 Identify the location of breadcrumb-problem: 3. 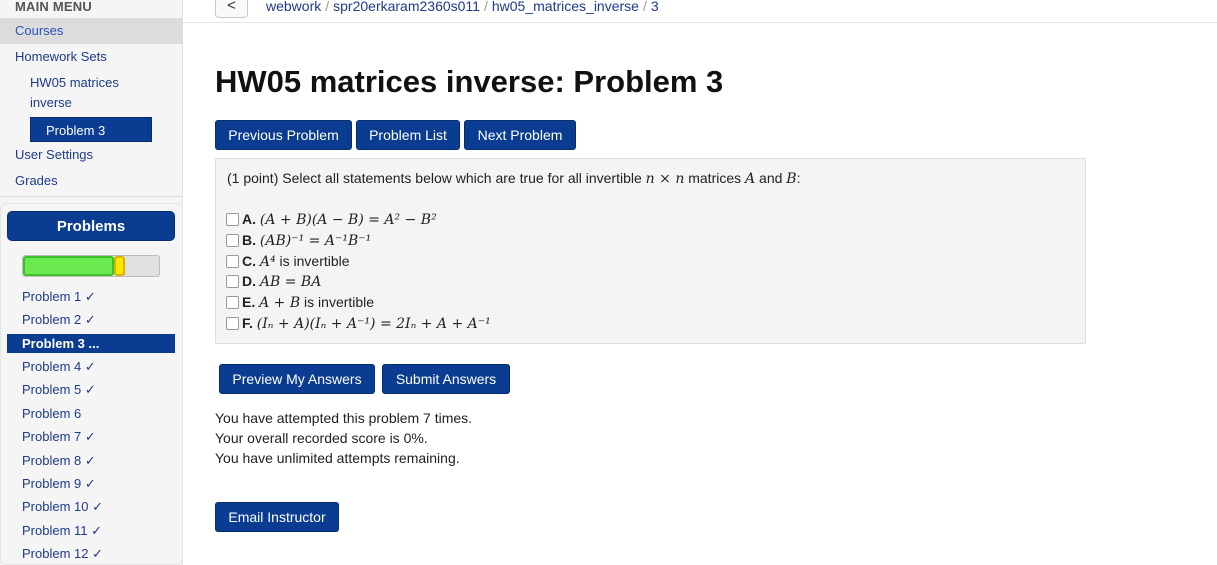
(654, 7).